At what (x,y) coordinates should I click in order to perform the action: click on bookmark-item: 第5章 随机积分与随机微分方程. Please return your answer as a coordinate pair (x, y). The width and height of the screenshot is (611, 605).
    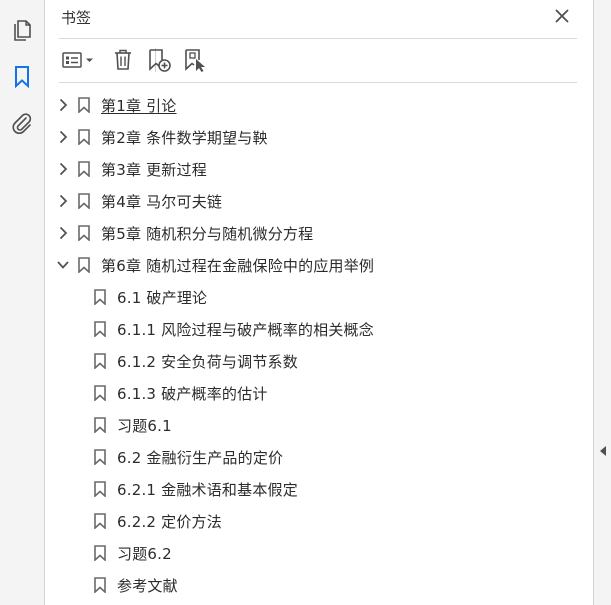
    Looking at the image, I should click on (319, 233).